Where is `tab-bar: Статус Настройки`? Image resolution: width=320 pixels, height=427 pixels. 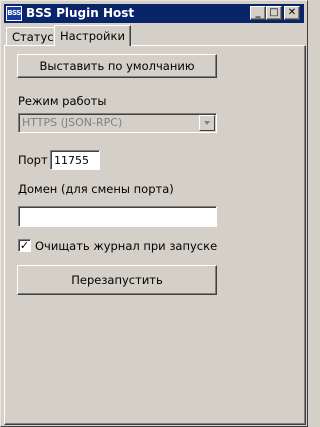
tab-bar: Статус Настройки is located at coordinates (155, 35).